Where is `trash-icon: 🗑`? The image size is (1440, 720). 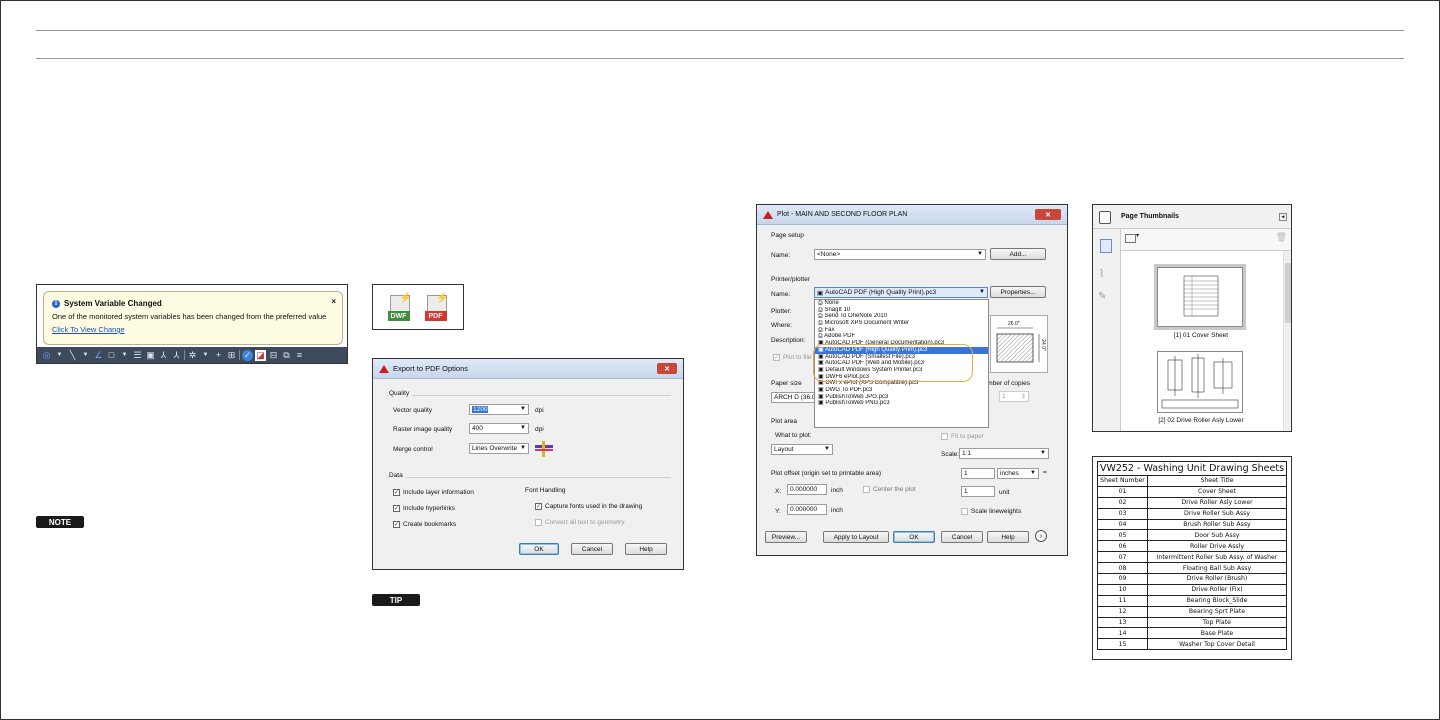 trash-icon: 🗑 is located at coordinates (1281, 237).